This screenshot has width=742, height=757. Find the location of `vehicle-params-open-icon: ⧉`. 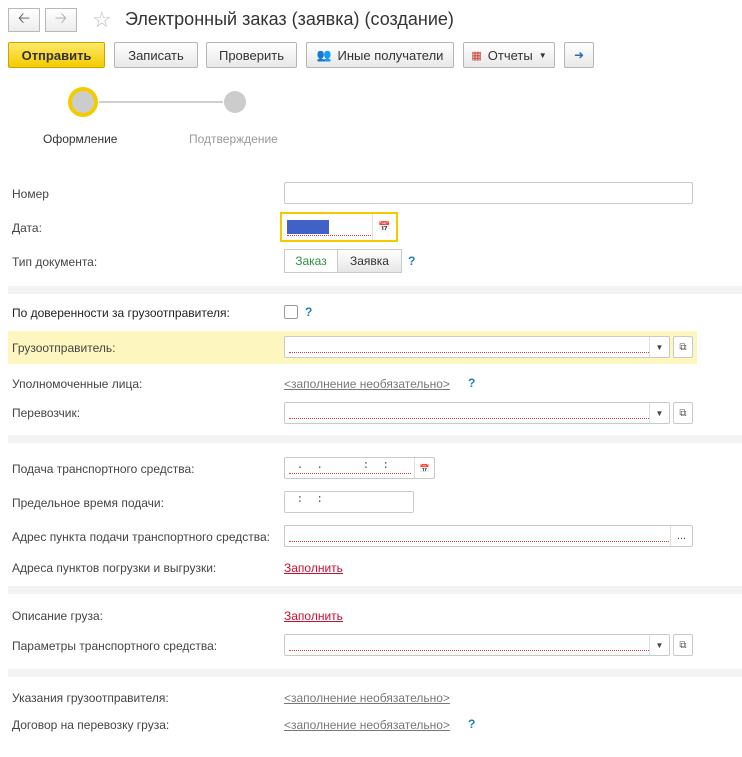

vehicle-params-open-icon: ⧉ is located at coordinates (683, 645).